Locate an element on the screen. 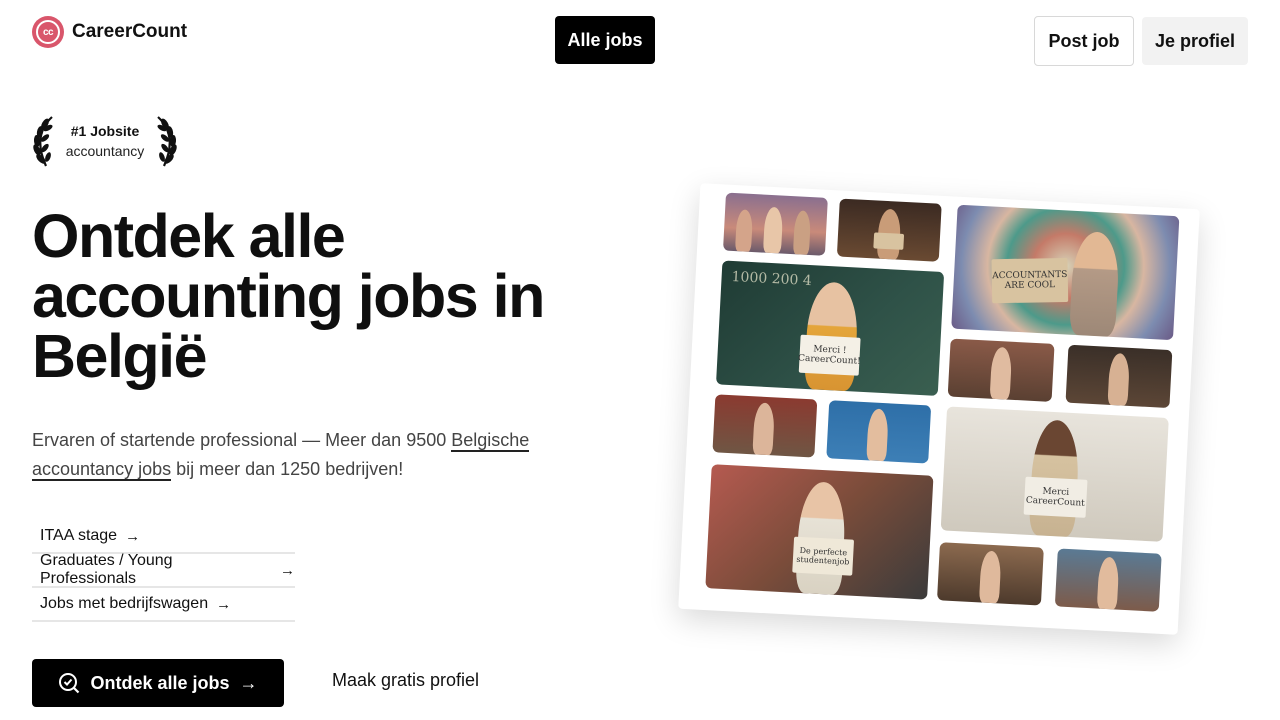 The width and height of the screenshot is (1280, 720). post-job-button: Post job is located at coordinates (1084, 41).